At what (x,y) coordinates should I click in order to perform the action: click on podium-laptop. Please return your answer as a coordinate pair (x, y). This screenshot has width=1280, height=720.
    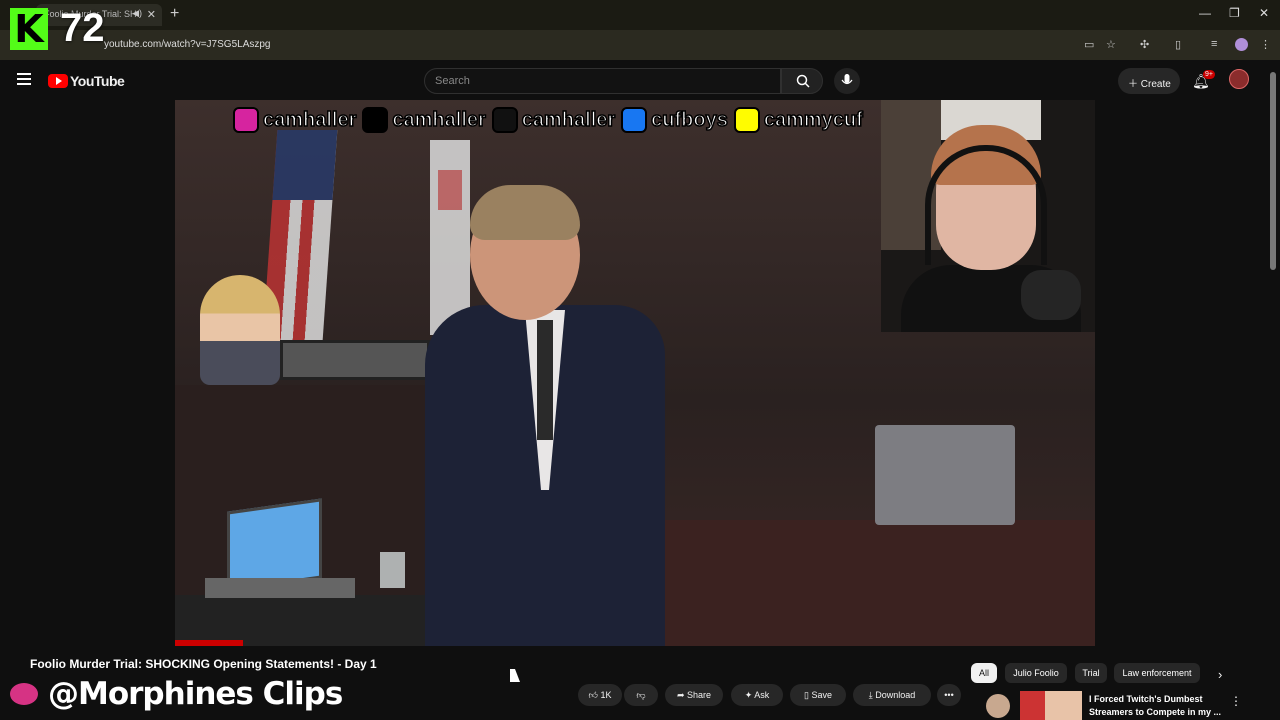
    Looking at the image, I should click on (945, 475).